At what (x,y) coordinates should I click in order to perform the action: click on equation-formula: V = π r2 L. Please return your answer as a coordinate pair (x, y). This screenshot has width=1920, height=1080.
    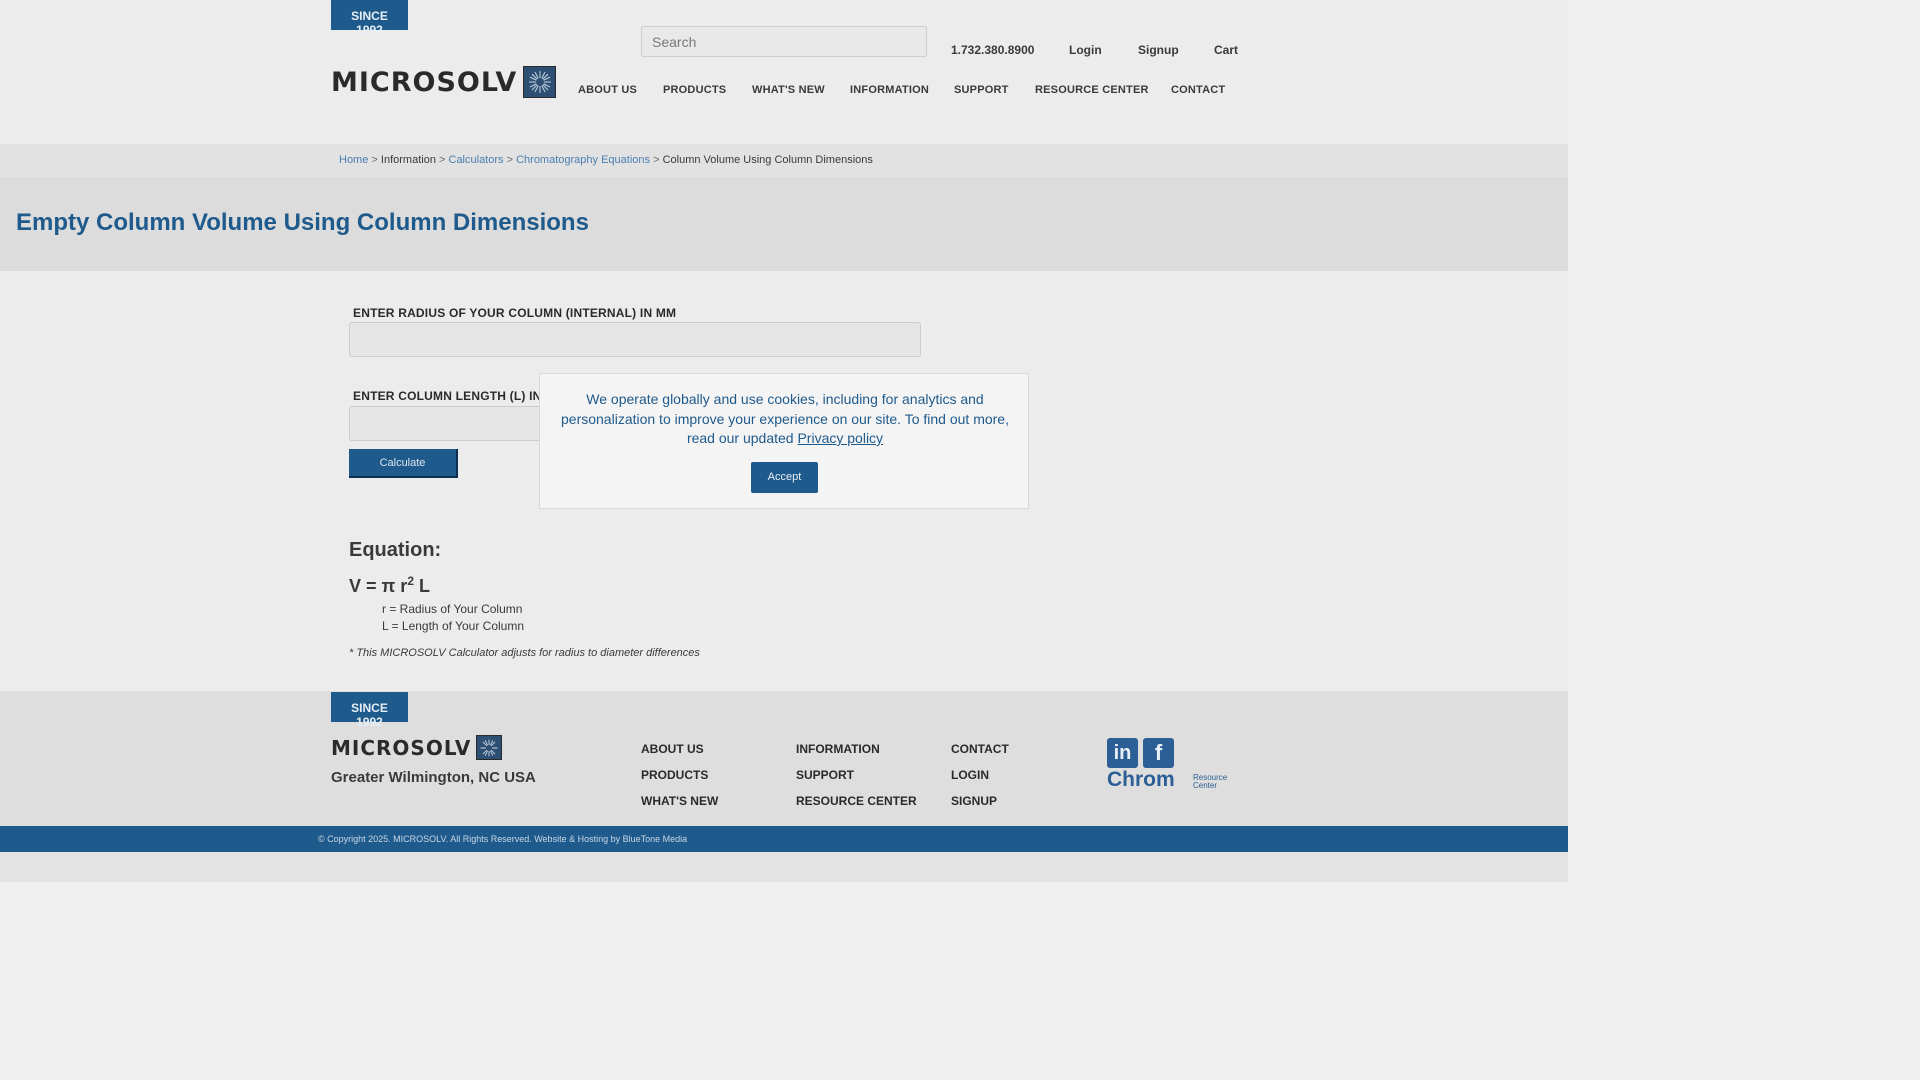
    Looking at the image, I should click on (389, 585).